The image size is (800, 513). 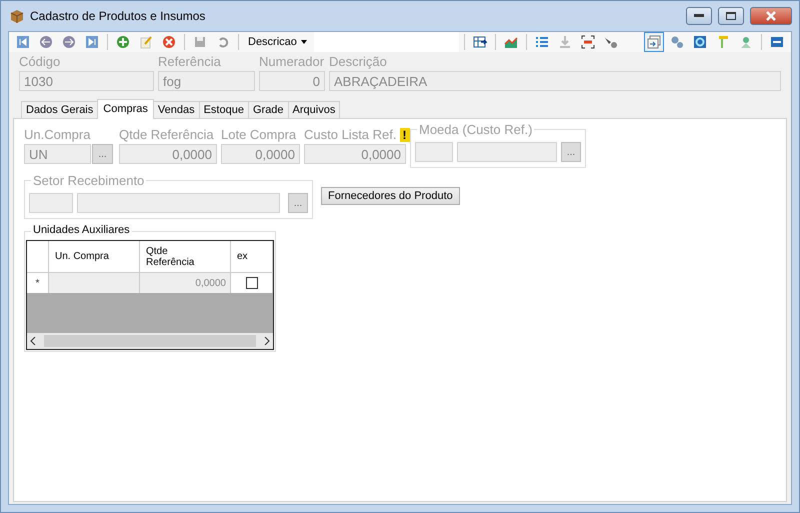 I want to click on suppliers-button: Fornecedores do Produto, so click(x=390, y=196).